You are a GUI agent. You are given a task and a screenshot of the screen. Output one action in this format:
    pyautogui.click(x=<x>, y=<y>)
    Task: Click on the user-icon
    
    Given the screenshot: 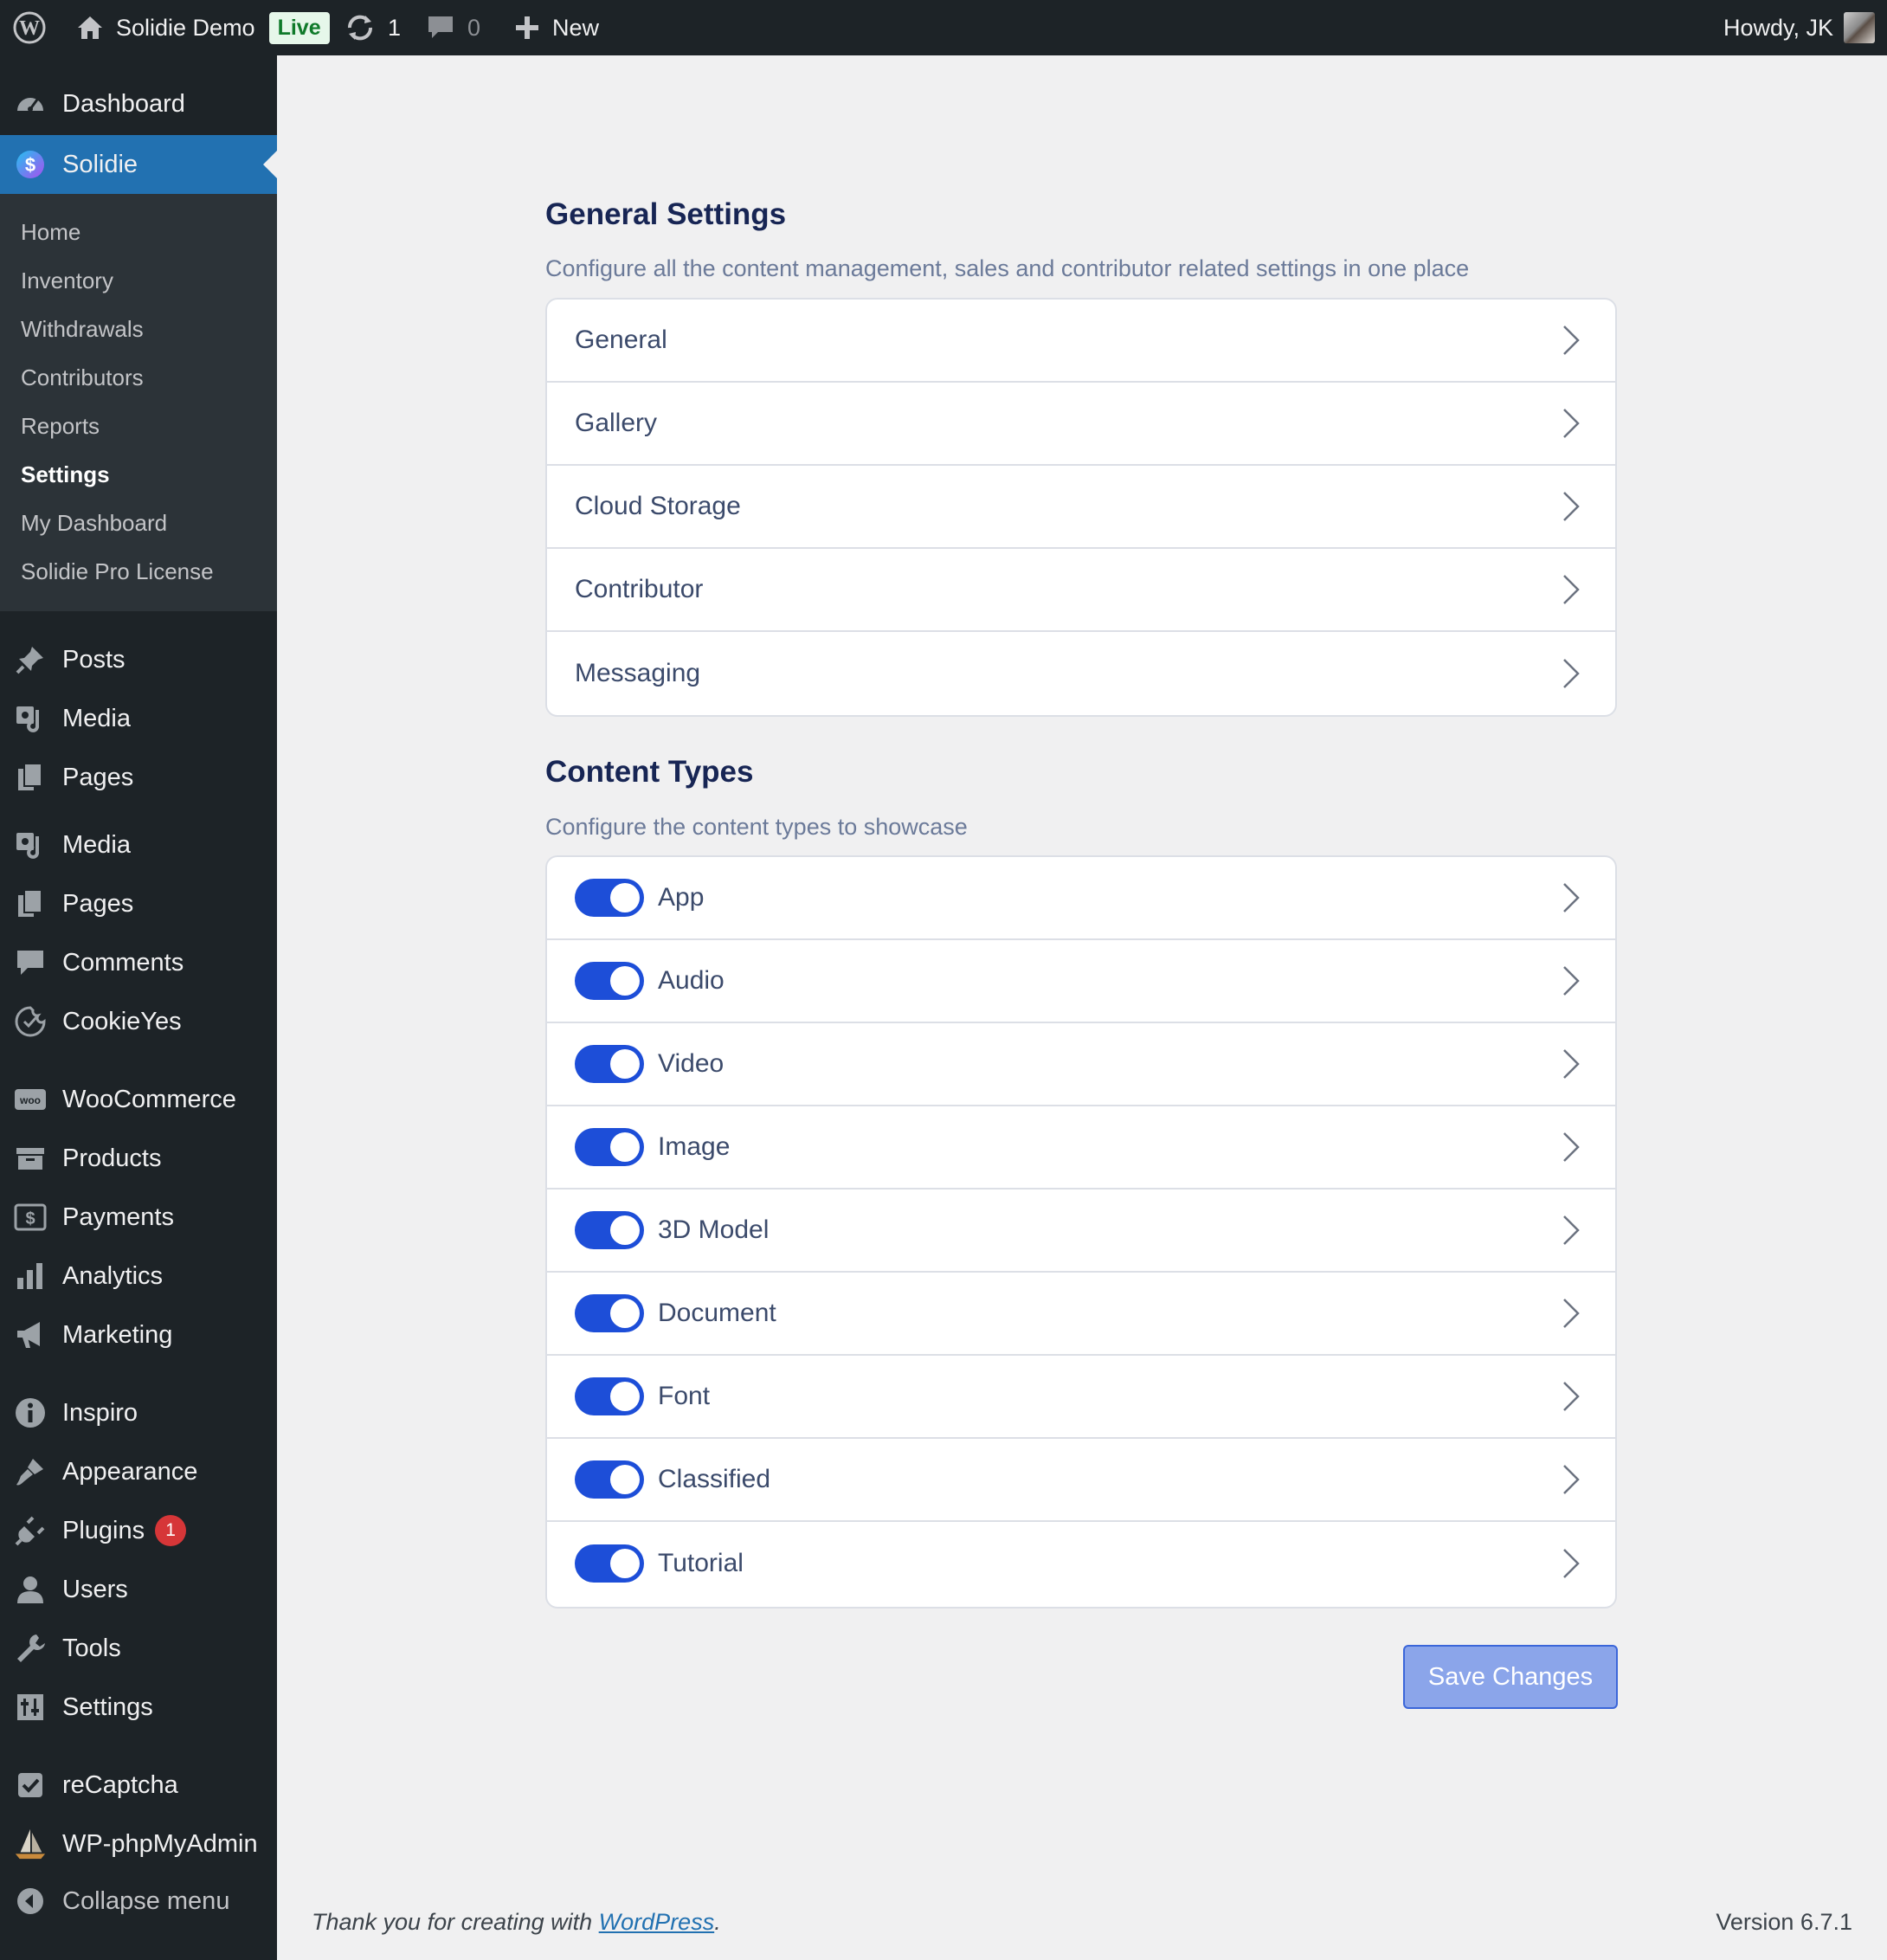 What is the action you would take?
    pyautogui.click(x=30, y=1590)
    